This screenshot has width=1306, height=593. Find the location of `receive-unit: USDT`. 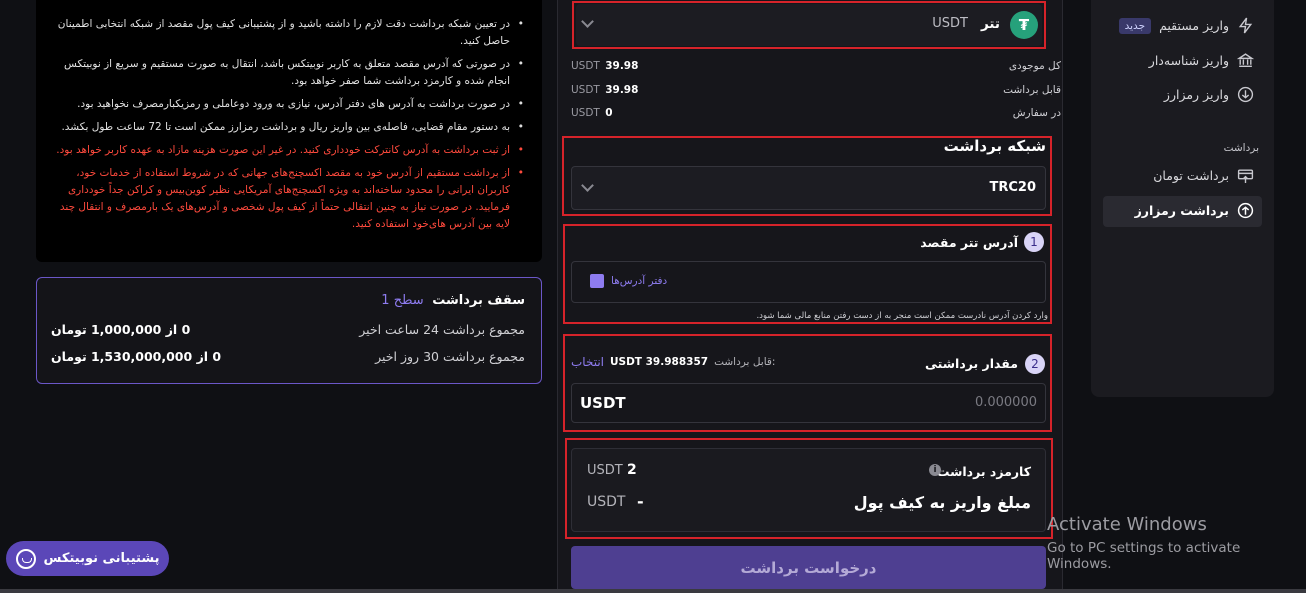

receive-unit: USDT is located at coordinates (606, 502).